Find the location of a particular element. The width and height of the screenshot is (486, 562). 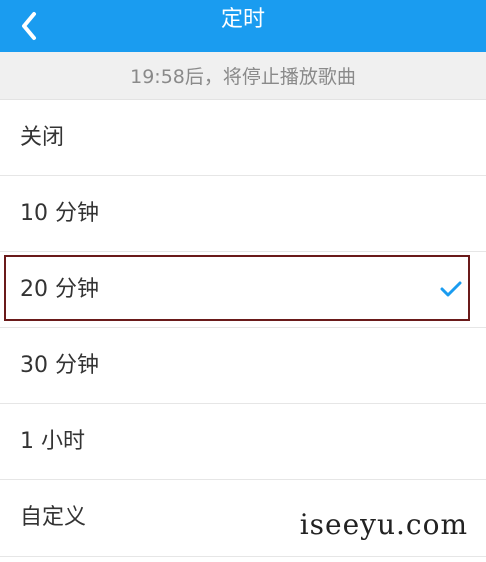

option-label: 自定义 is located at coordinates (53, 517).